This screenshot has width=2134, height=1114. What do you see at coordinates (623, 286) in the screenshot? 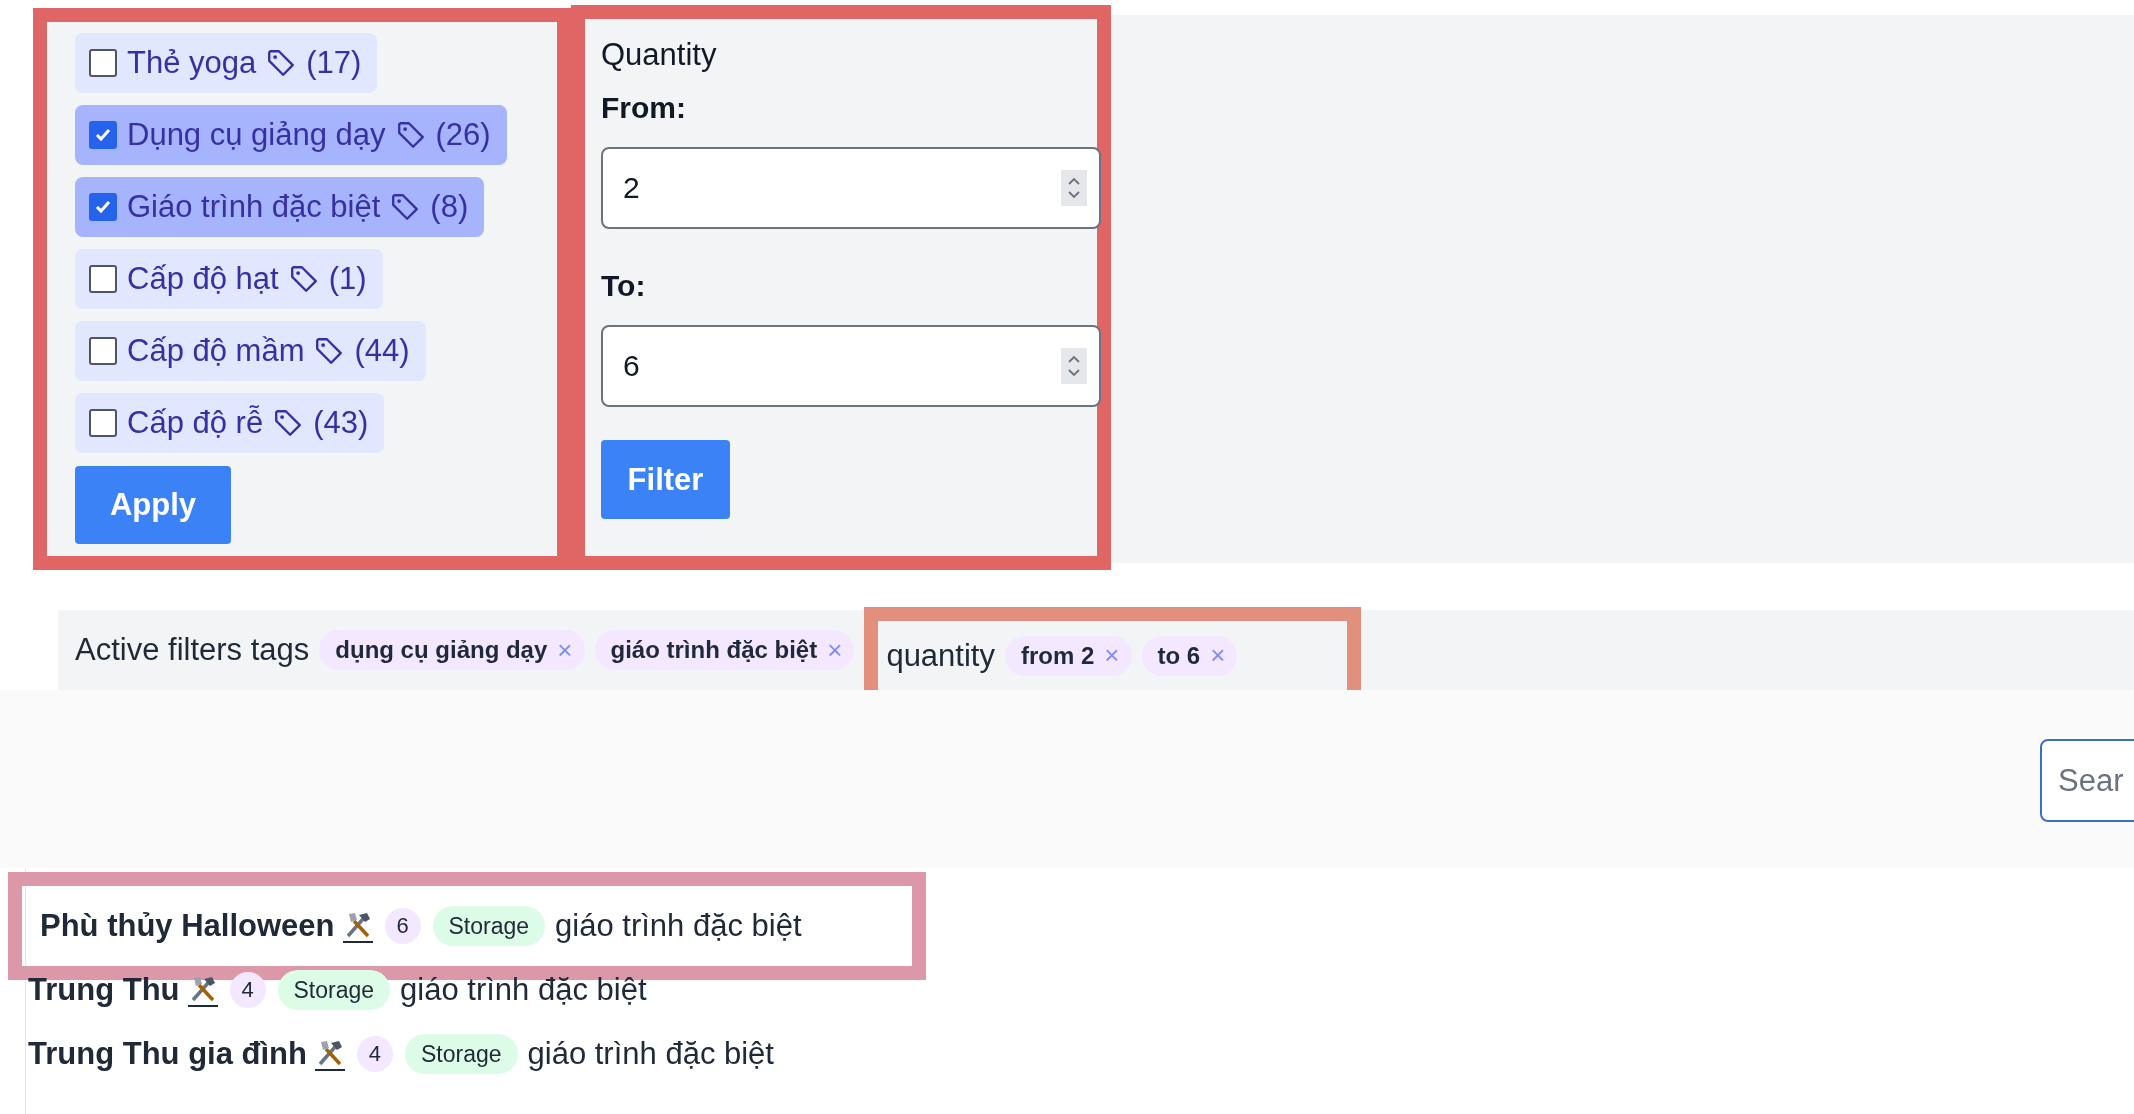
I see `to-label: To:` at bounding box center [623, 286].